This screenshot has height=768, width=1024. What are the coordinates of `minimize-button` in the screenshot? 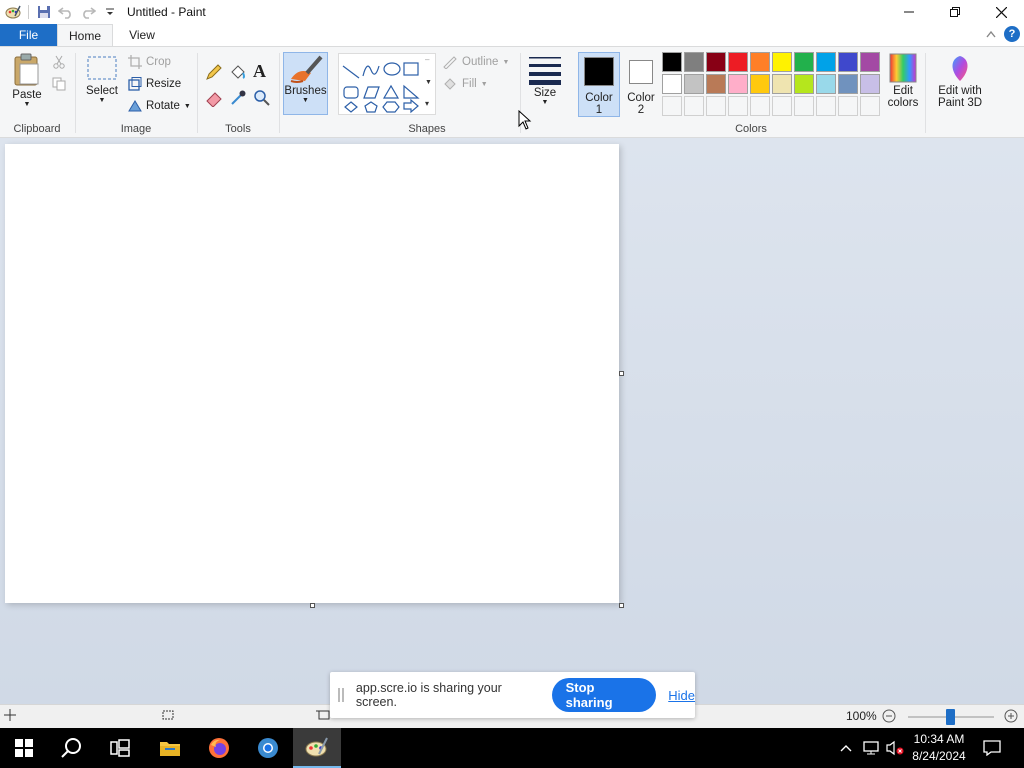 It's located at (909, 12).